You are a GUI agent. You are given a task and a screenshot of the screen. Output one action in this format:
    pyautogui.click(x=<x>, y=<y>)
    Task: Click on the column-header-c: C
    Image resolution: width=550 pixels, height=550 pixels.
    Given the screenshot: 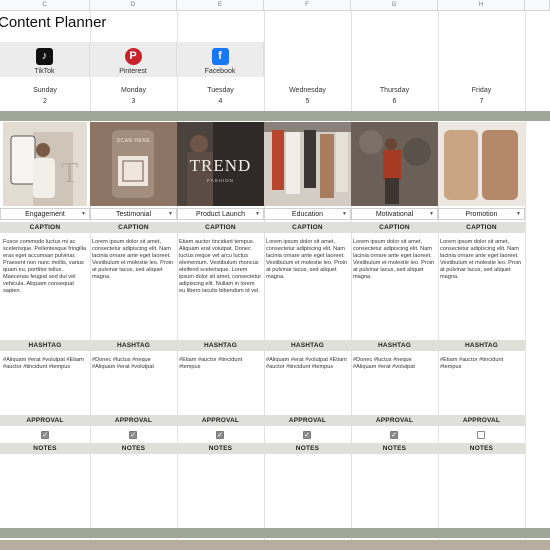 What is the action you would take?
    pyautogui.click(x=45, y=5)
    